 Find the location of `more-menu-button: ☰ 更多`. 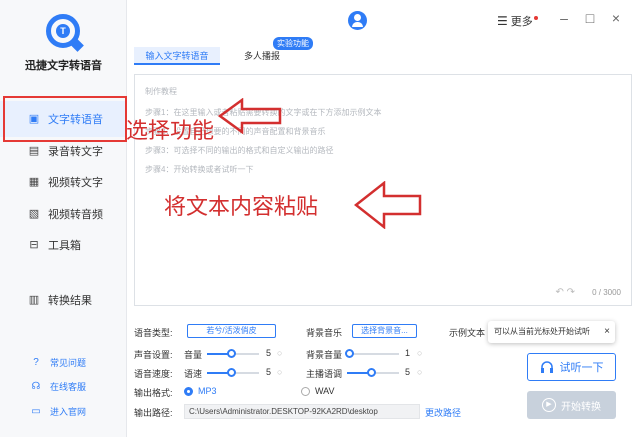

more-menu-button: ☰ 更多 is located at coordinates (517, 21).